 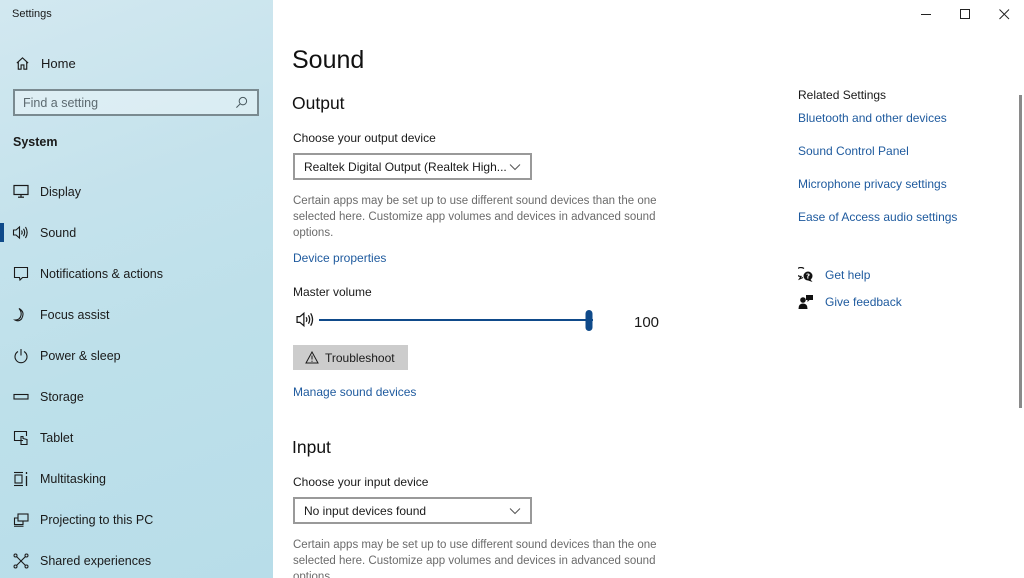 What do you see at coordinates (58, 63) in the screenshot?
I see `home-label: Home` at bounding box center [58, 63].